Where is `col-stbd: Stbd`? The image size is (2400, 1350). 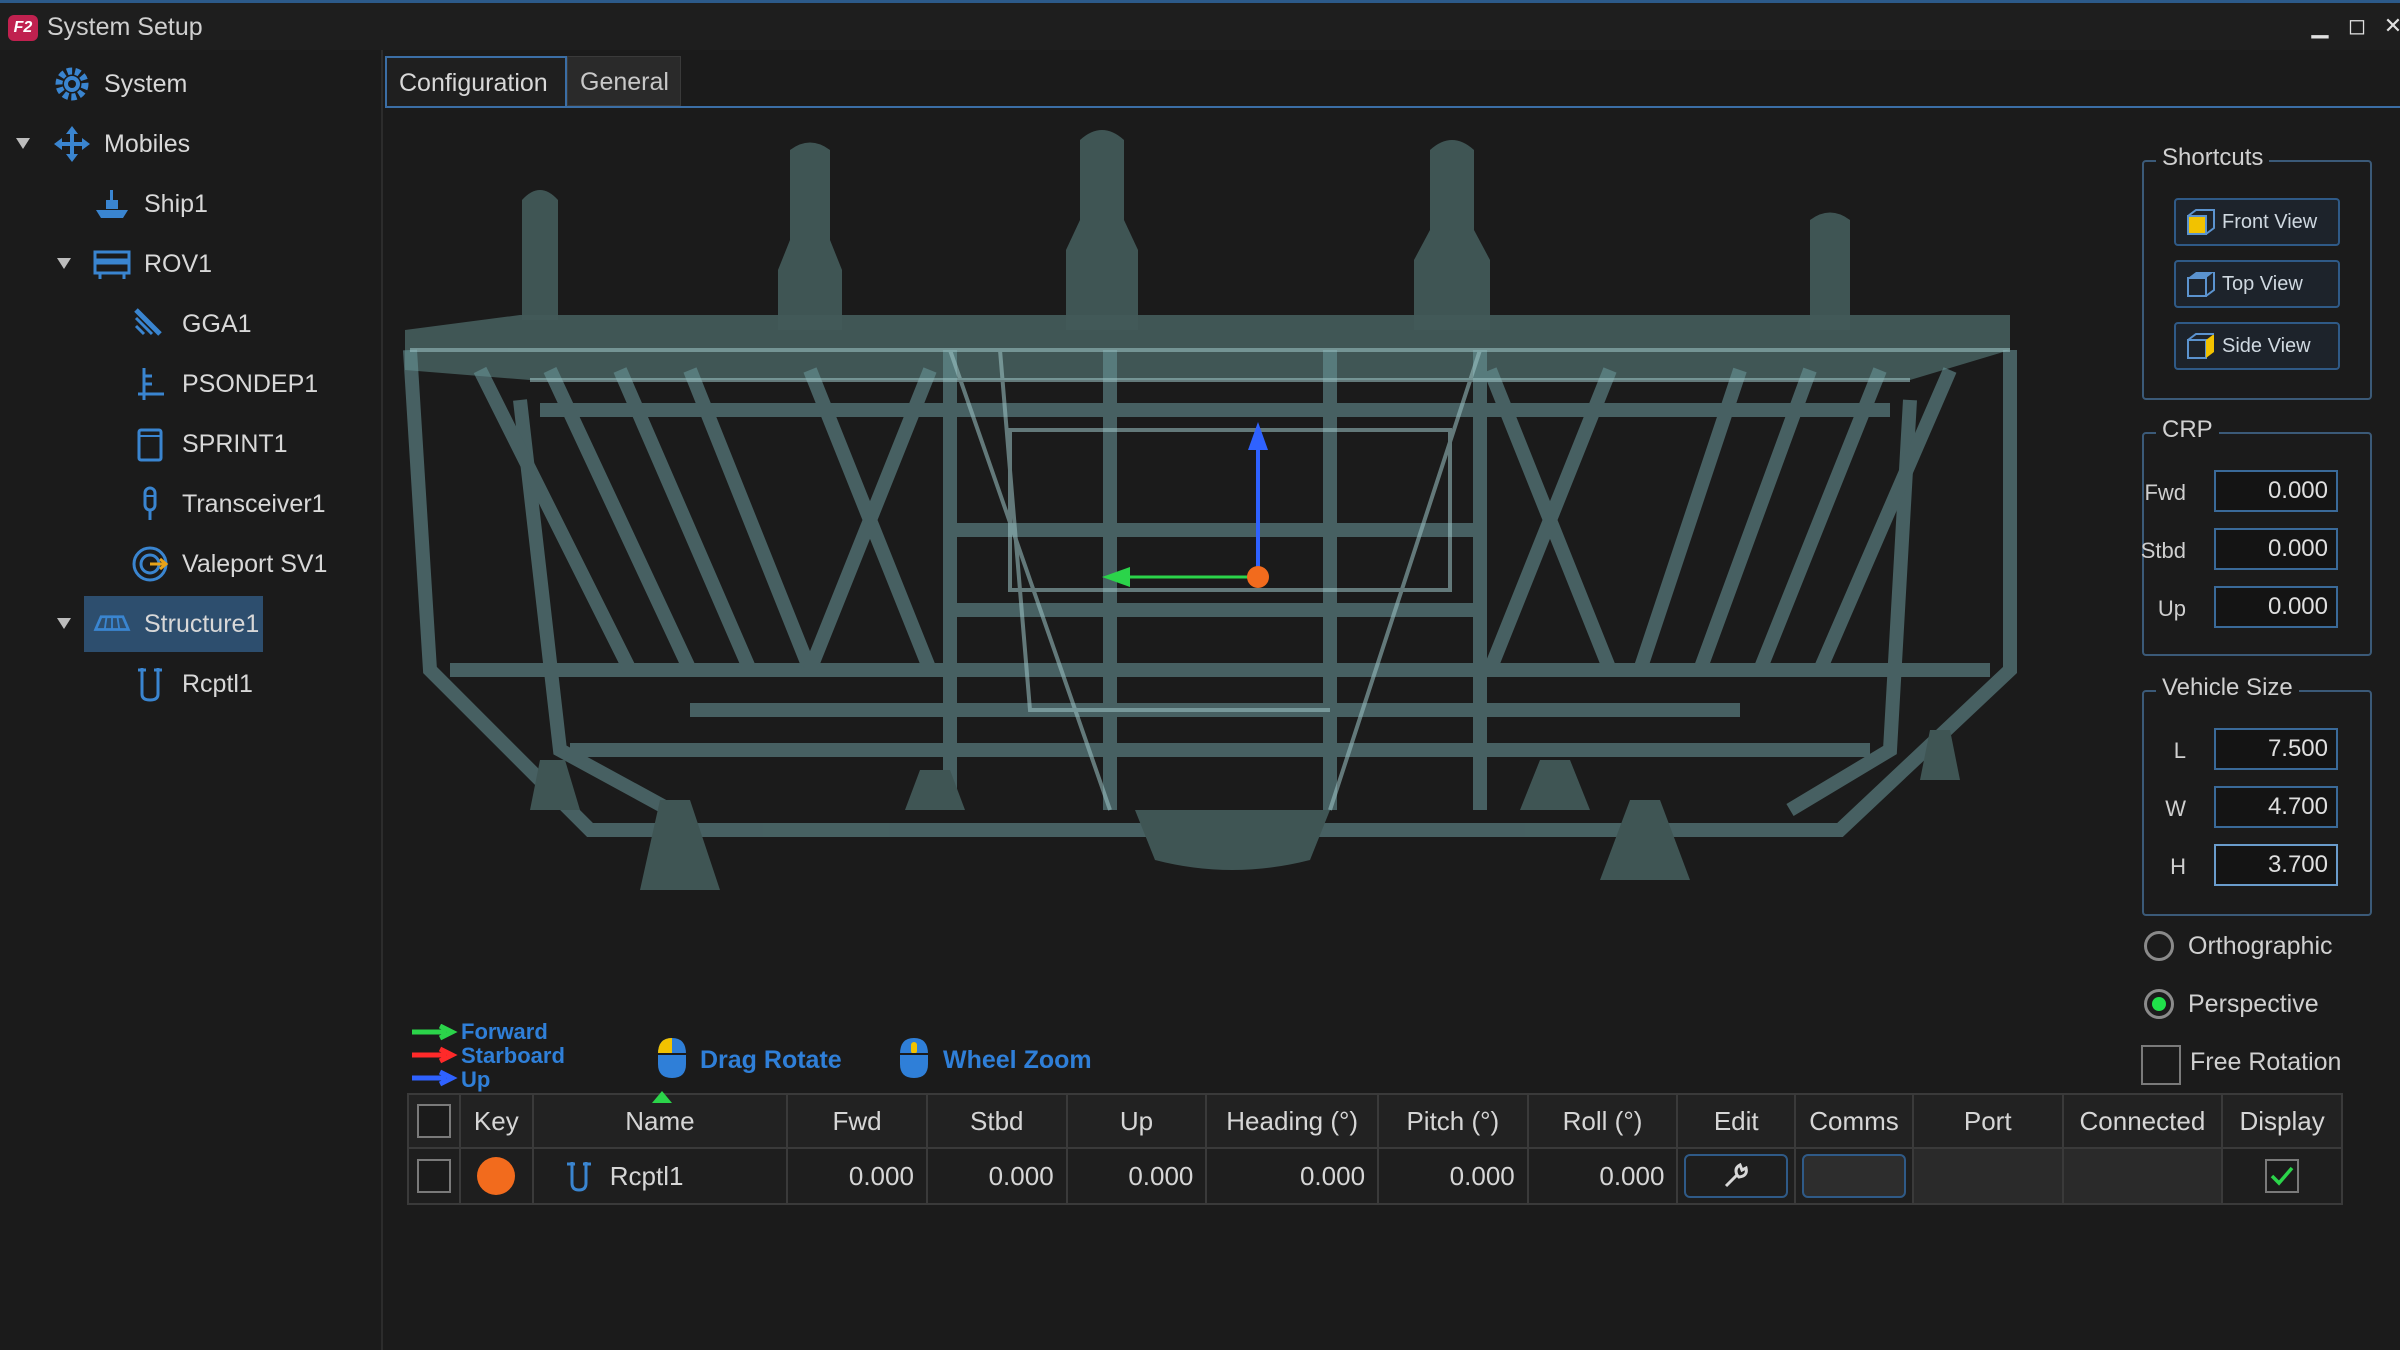 col-stbd: Stbd is located at coordinates (998, 1121).